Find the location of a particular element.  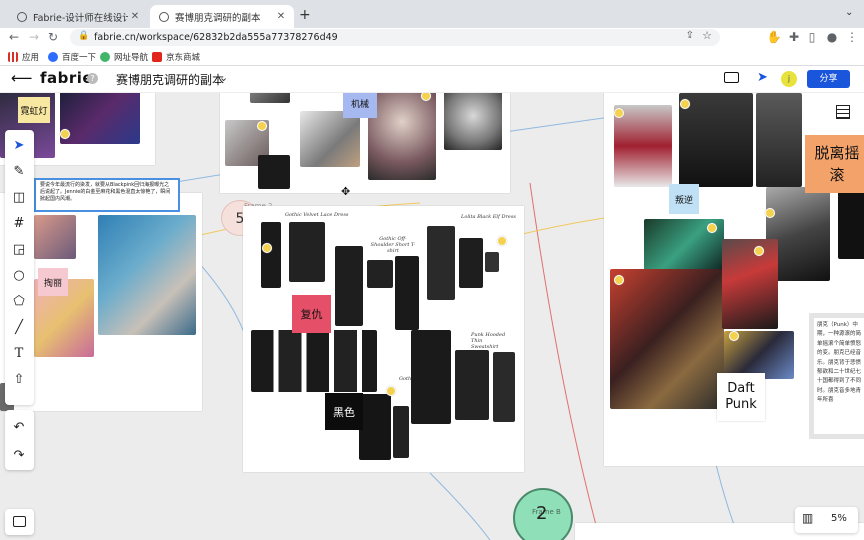

document-title: 赛博朋克调研的副本 is located at coordinates (170, 79).